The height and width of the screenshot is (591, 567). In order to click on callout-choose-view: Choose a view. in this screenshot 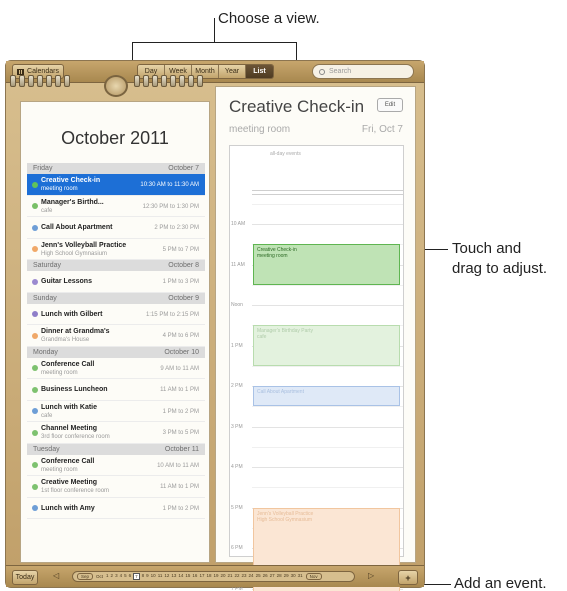, I will do `click(269, 18)`.